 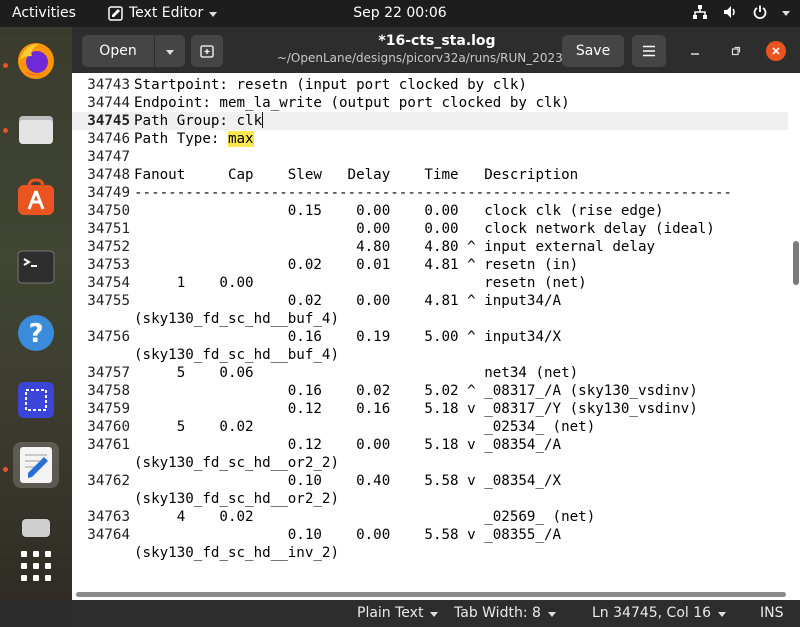 I want to click on open-button-label: Open, so click(x=118, y=51).